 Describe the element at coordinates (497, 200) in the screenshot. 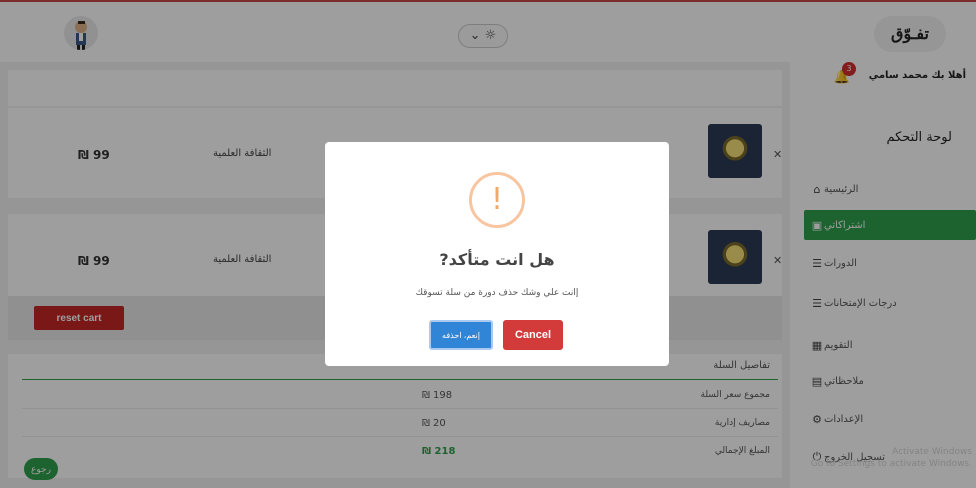

I see `warning-icon: !` at that location.